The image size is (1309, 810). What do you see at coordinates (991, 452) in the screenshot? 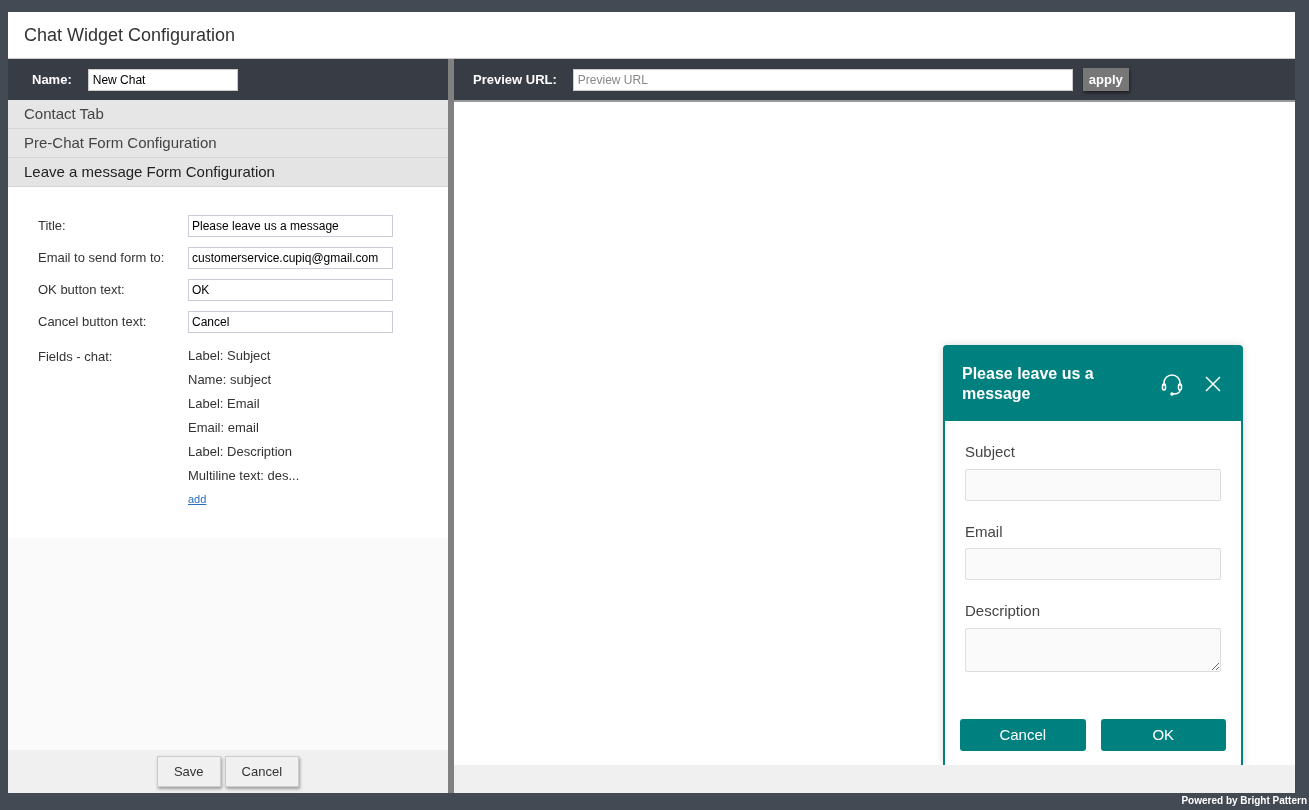
I see `widget-field-label: Subject` at bounding box center [991, 452].